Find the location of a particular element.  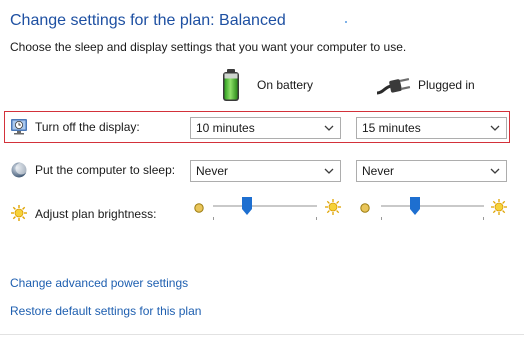

display-plugged-in-select: 15 minutes is located at coordinates (431, 128).